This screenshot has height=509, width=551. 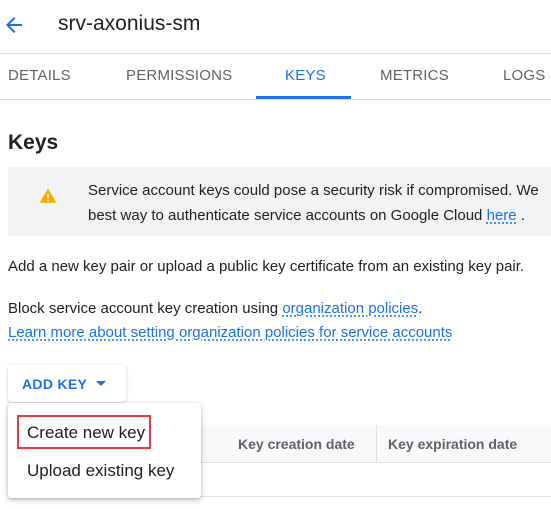 What do you see at coordinates (524, 75) in the screenshot?
I see `tab-logs: LOGS` at bounding box center [524, 75].